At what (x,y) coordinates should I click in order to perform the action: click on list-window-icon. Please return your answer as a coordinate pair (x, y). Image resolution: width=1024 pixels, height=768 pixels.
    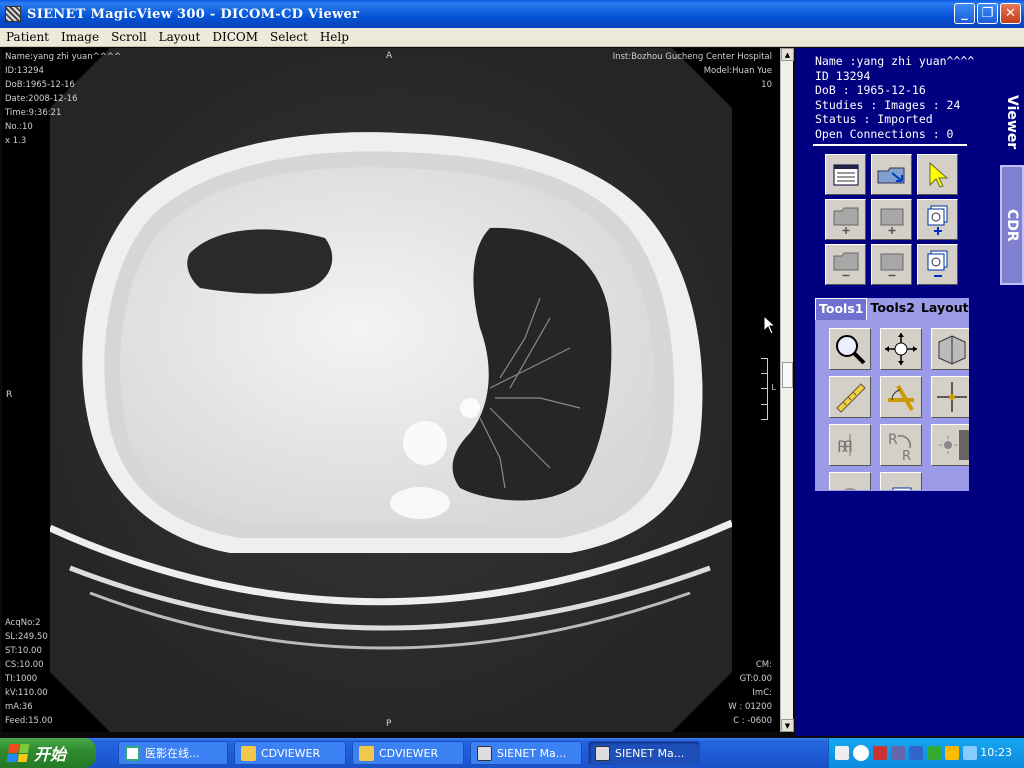
    Looking at the image, I should click on (845, 174).